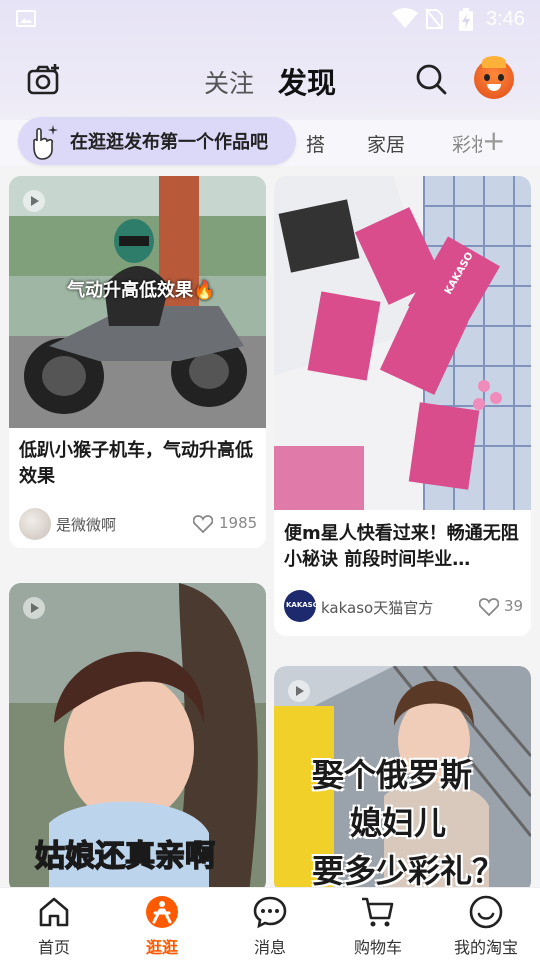 This screenshot has height=960, width=540. Describe the element at coordinates (302, 605) in the screenshot. I see `author-avatar-badge: KAKASO` at that location.